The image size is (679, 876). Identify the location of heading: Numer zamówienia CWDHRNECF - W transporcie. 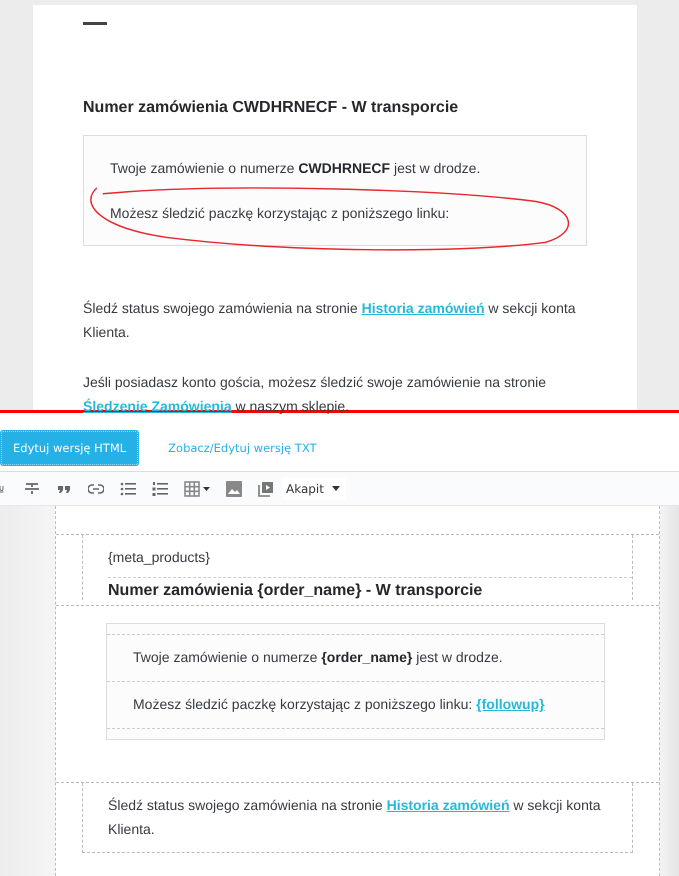
(271, 108).